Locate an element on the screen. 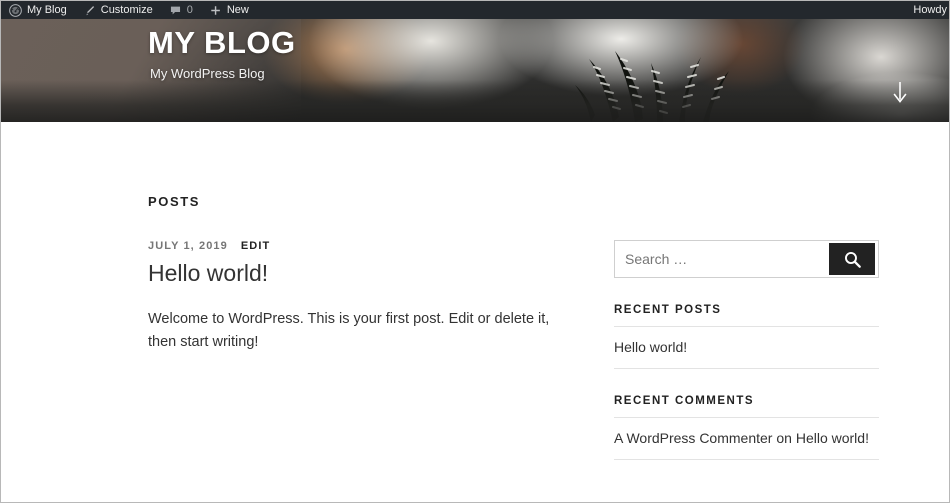 The image size is (950, 503). list-item: A WordPress Commenter on Hello world! is located at coordinates (746, 438).